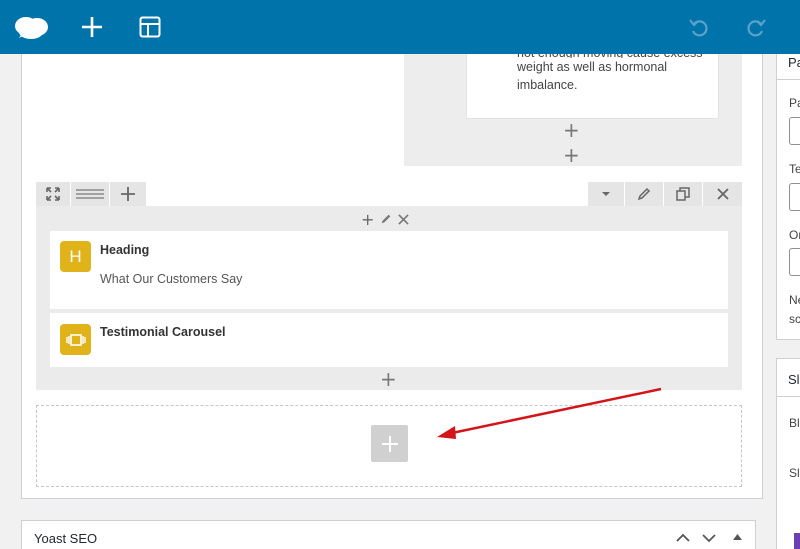 The image size is (800, 549). Describe the element at coordinates (606, 194) in the screenshot. I see `dropdown-icon` at that location.